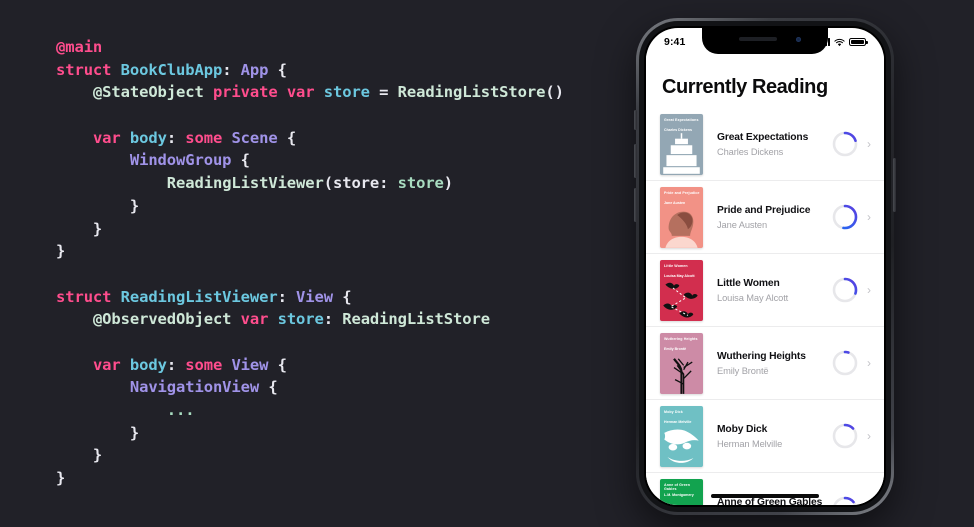 The image size is (974, 527). Describe the element at coordinates (166, 319) in the screenshot. I see `code-token: @ObservedObject` at that location.